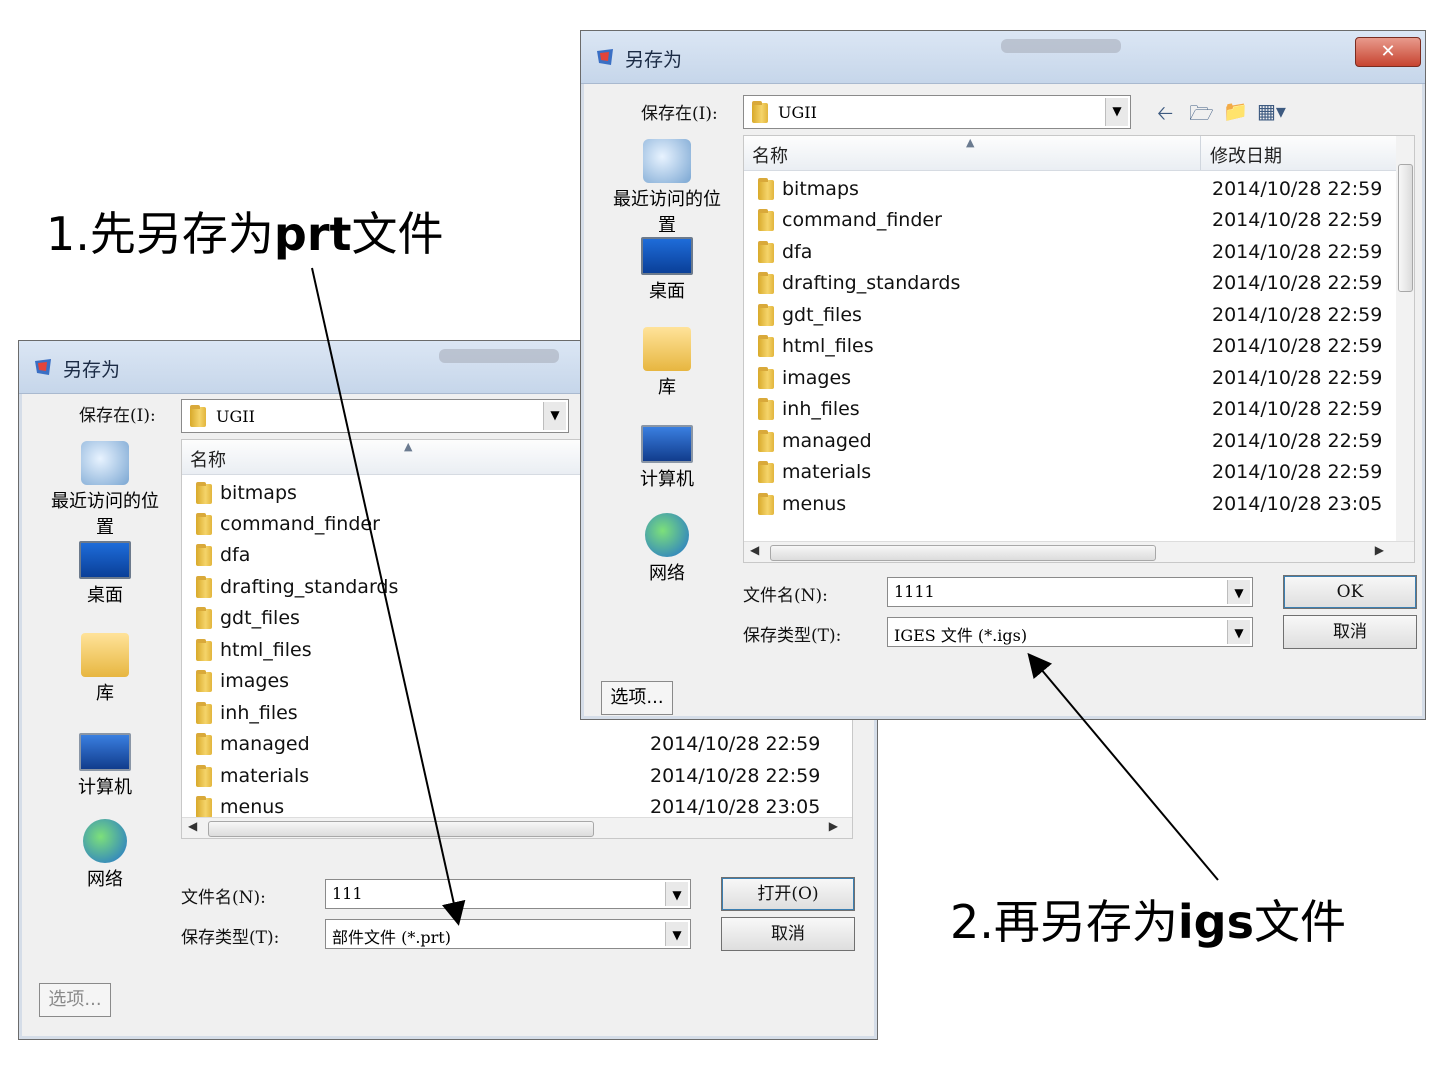 This screenshot has height=1080, width=1440. Describe the element at coordinates (1350, 592) in the screenshot. I see `ok-button: OK` at that location.